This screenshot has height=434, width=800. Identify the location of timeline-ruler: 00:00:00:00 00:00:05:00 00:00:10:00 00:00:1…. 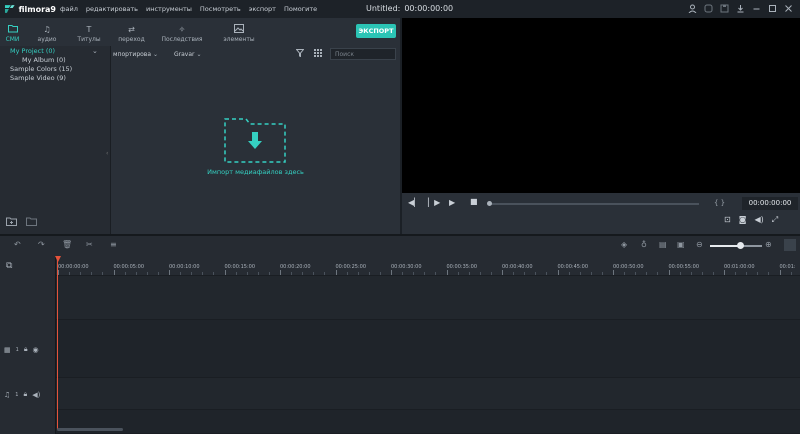
(428, 266).